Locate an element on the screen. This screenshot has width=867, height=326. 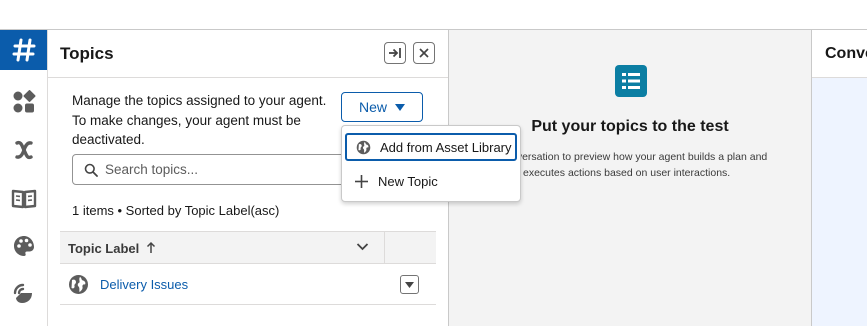
new-dropdown-menu: Add from Asset Library New Topic is located at coordinates (431, 163).